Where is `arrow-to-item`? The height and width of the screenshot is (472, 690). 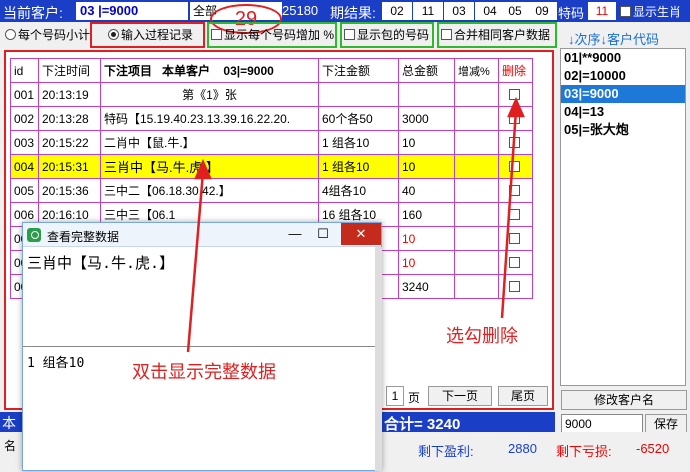 arrow-to-item is located at coordinates (195, 262).